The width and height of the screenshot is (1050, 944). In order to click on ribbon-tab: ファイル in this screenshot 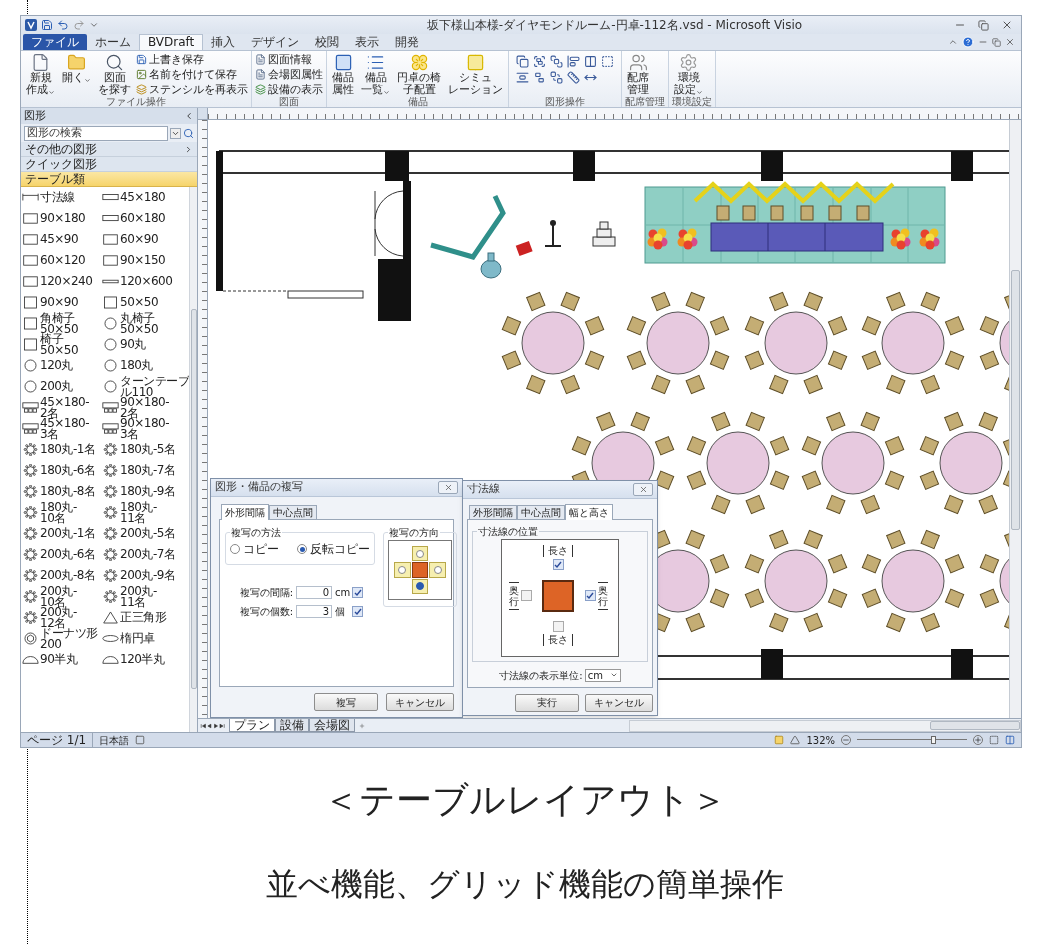, I will do `click(55, 42)`.